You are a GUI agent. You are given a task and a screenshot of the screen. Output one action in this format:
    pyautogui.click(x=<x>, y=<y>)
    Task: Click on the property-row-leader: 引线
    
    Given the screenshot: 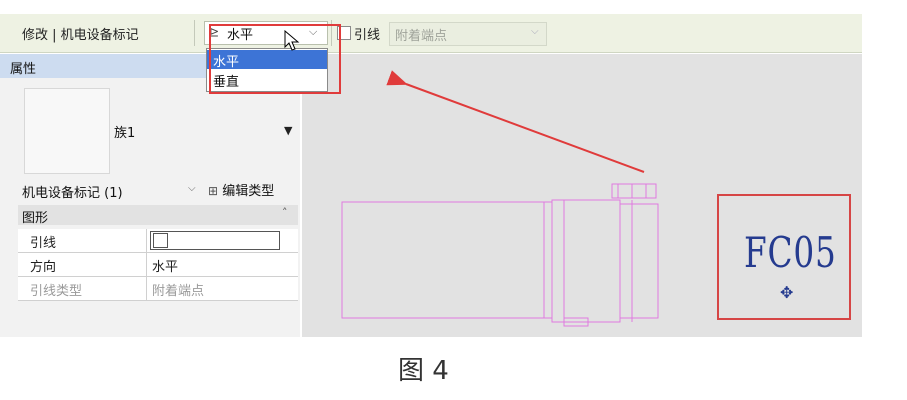 What is the action you would take?
    pyautogui.click(x=158, y=241)
    